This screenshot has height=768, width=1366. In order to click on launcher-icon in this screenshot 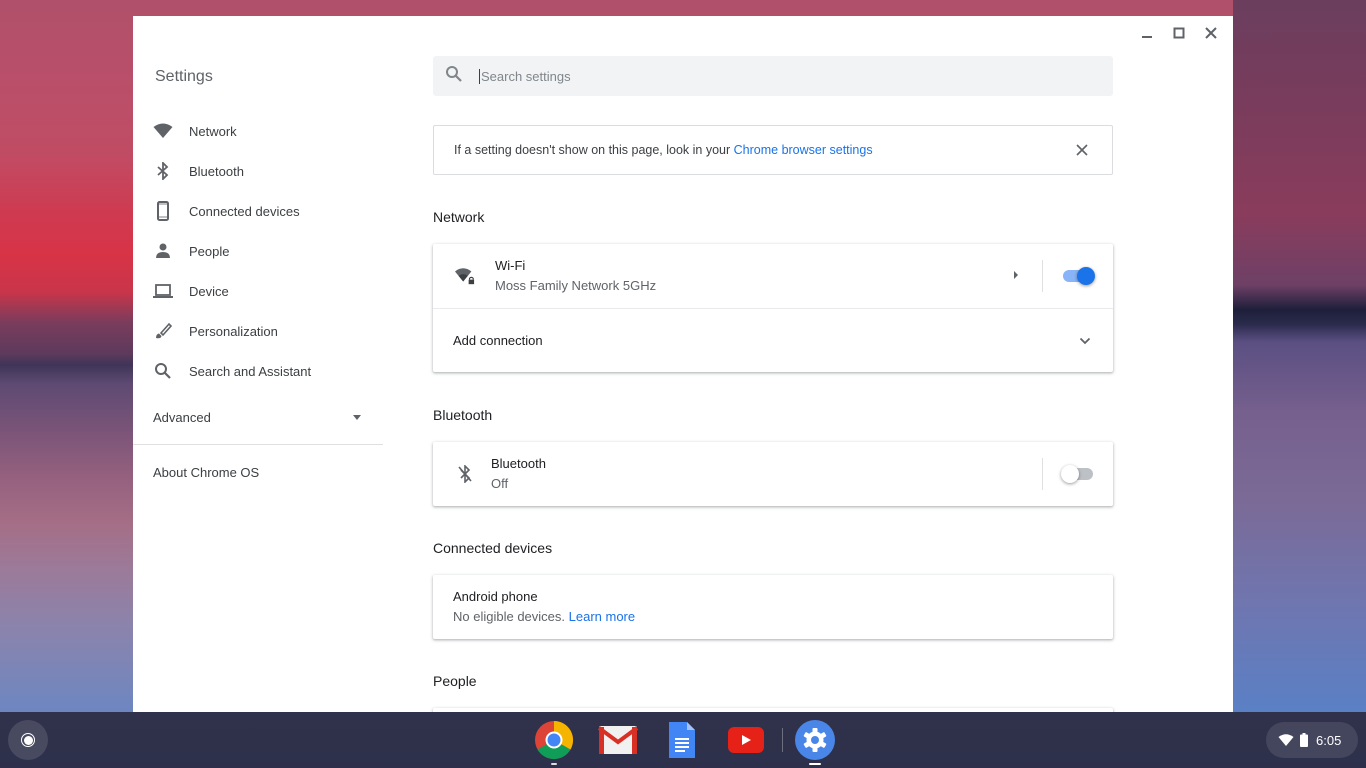, I will do `click(28, 740)`.